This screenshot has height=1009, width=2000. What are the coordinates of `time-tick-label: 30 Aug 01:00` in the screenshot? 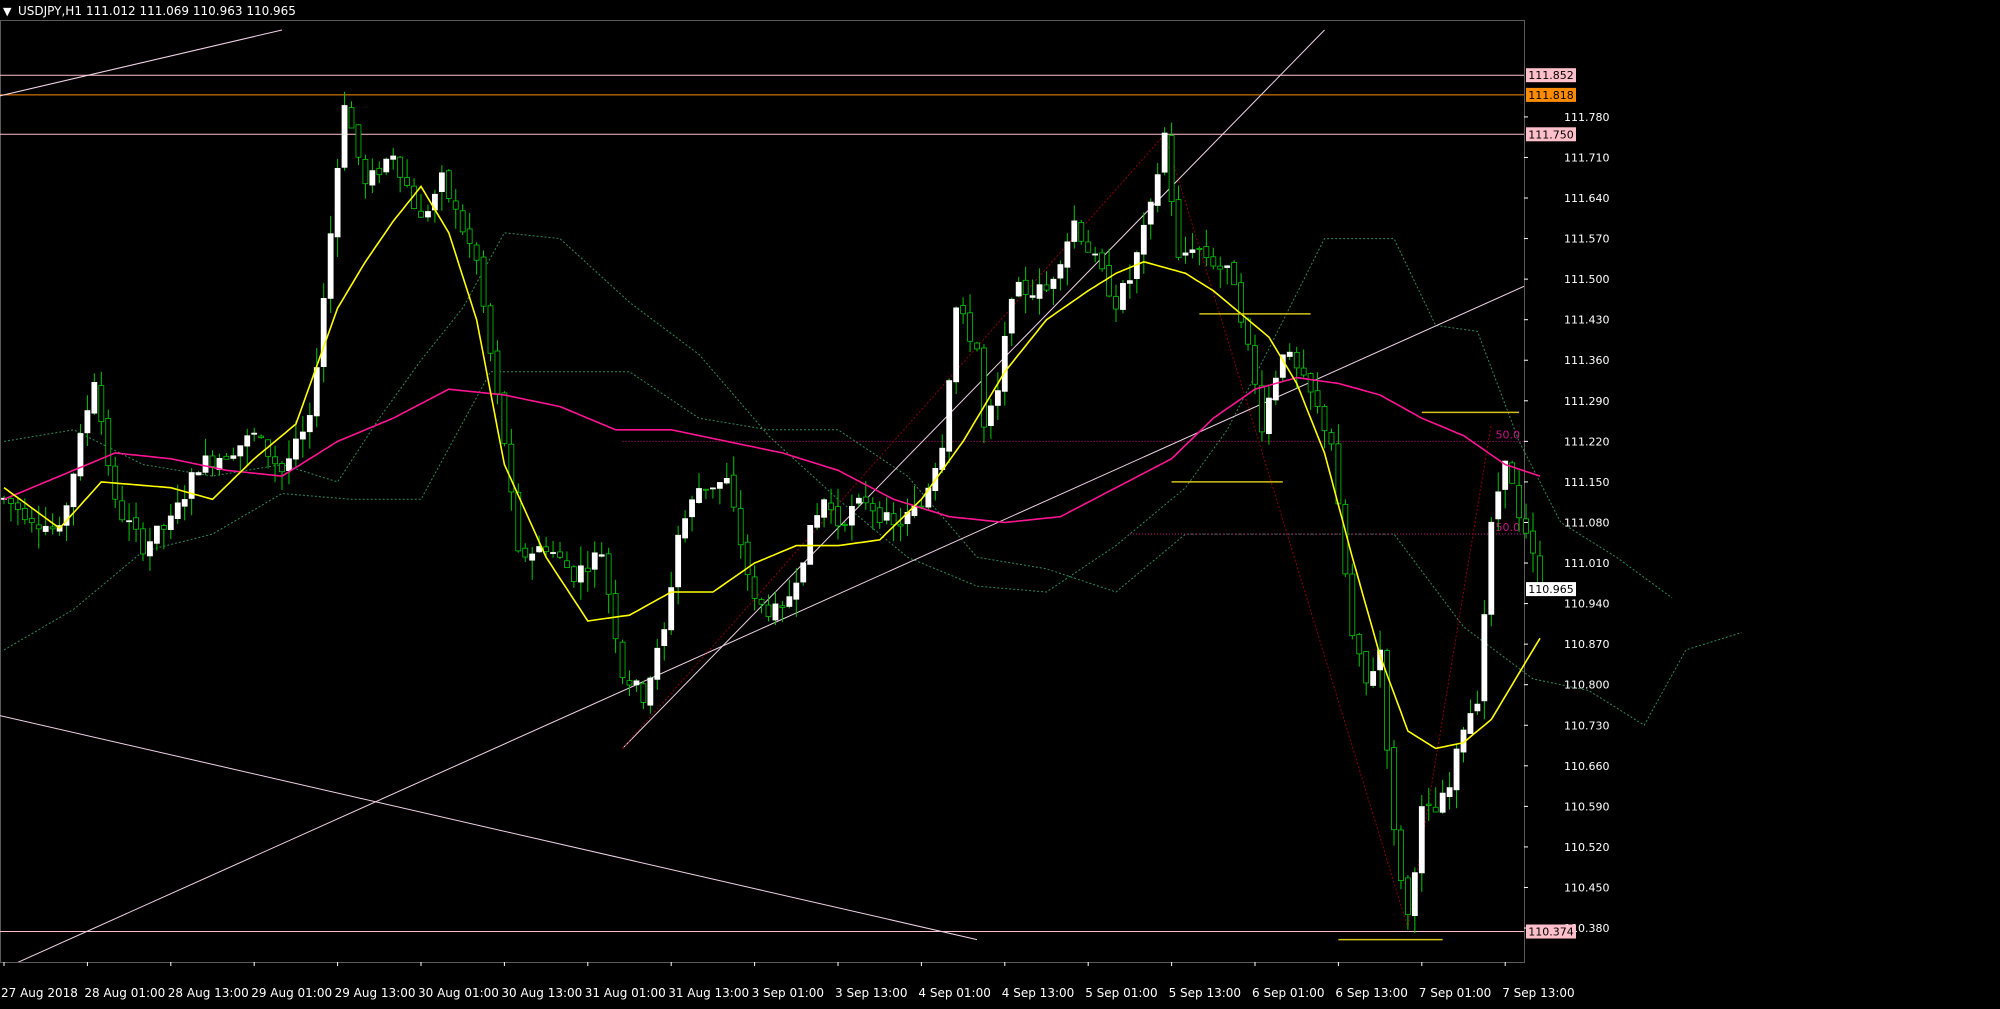 It's located at (458, 993).